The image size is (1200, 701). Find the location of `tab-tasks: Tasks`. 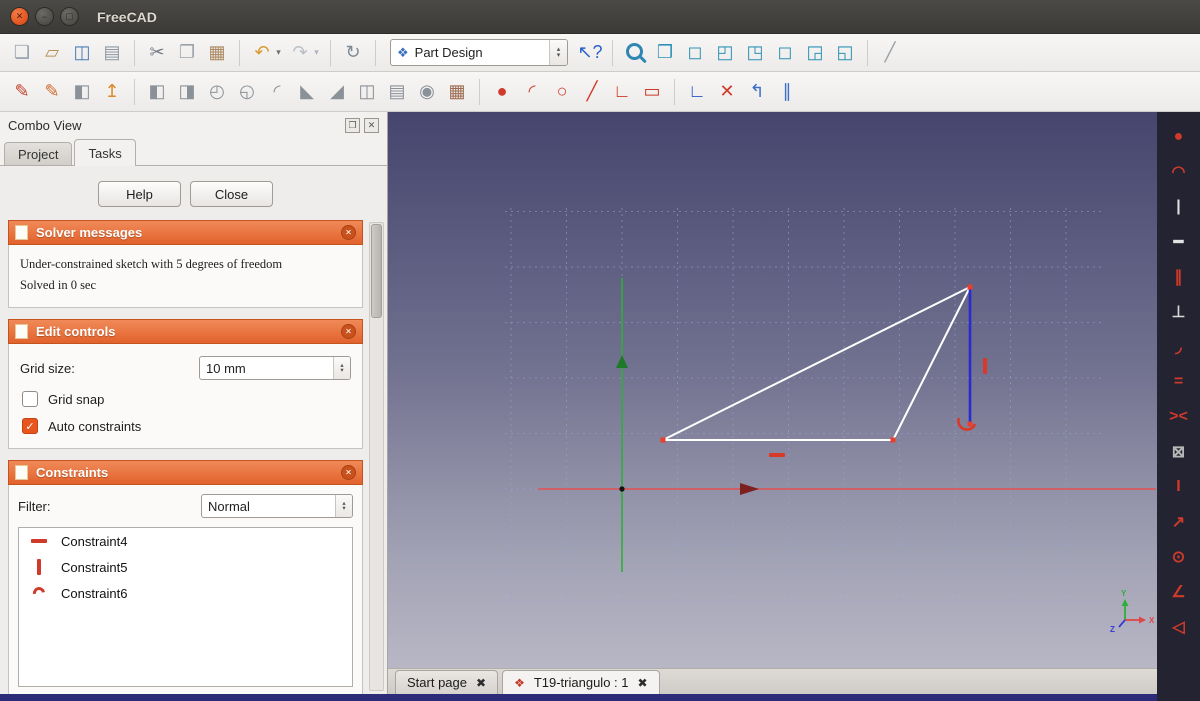

tab-tasks: Tasks is located at coordinates (105, 152).